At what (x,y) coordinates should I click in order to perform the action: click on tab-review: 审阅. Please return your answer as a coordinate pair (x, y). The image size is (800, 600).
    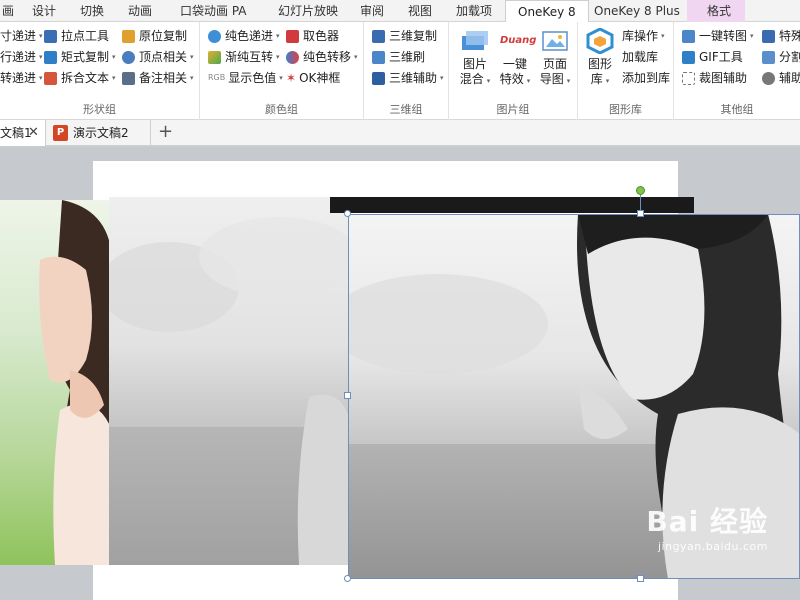
    Looking at the image, I should click on (372, 11).